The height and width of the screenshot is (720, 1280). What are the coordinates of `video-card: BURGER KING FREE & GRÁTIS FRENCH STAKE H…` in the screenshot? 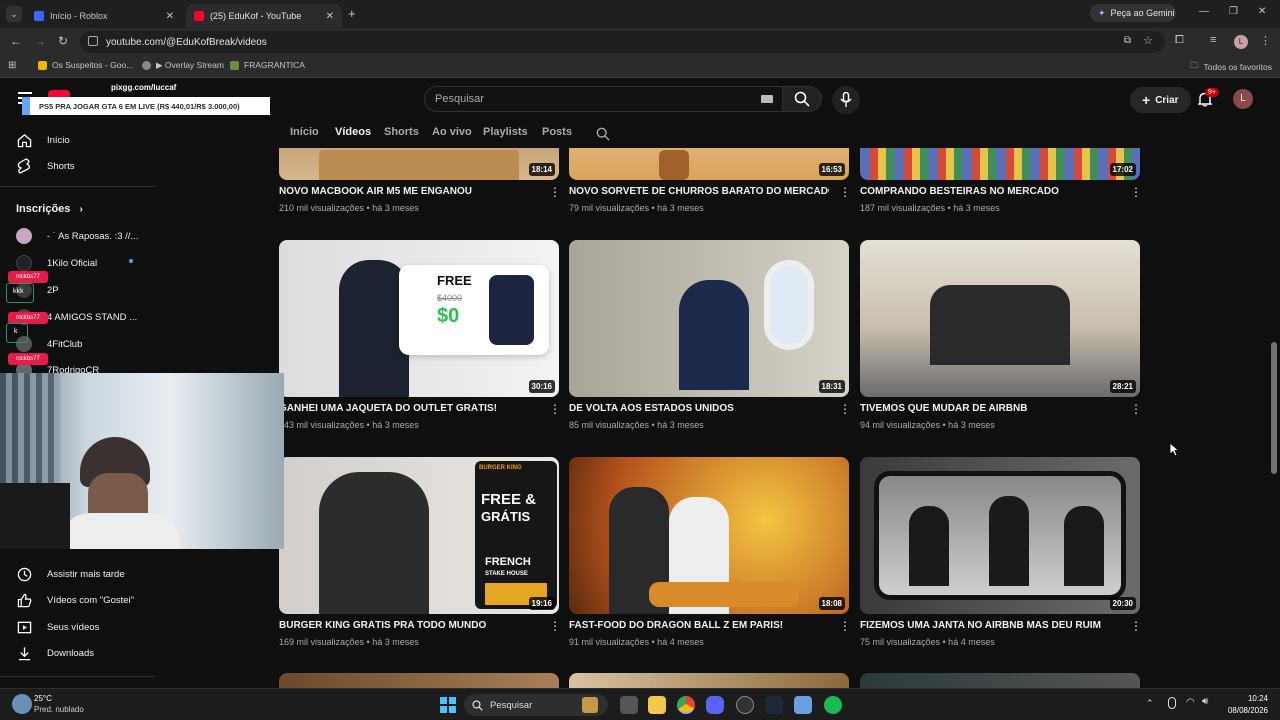 It's located at (420, 552).